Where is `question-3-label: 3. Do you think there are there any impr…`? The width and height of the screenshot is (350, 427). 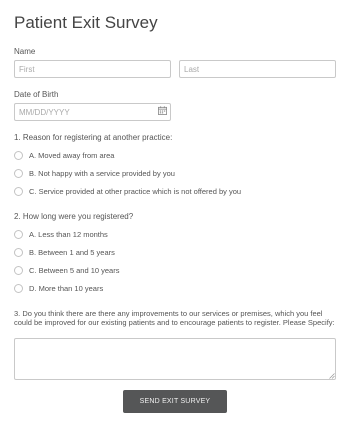
question-3-label: 3. Do you think there are there any impr… is located at coordinates (174, 318).